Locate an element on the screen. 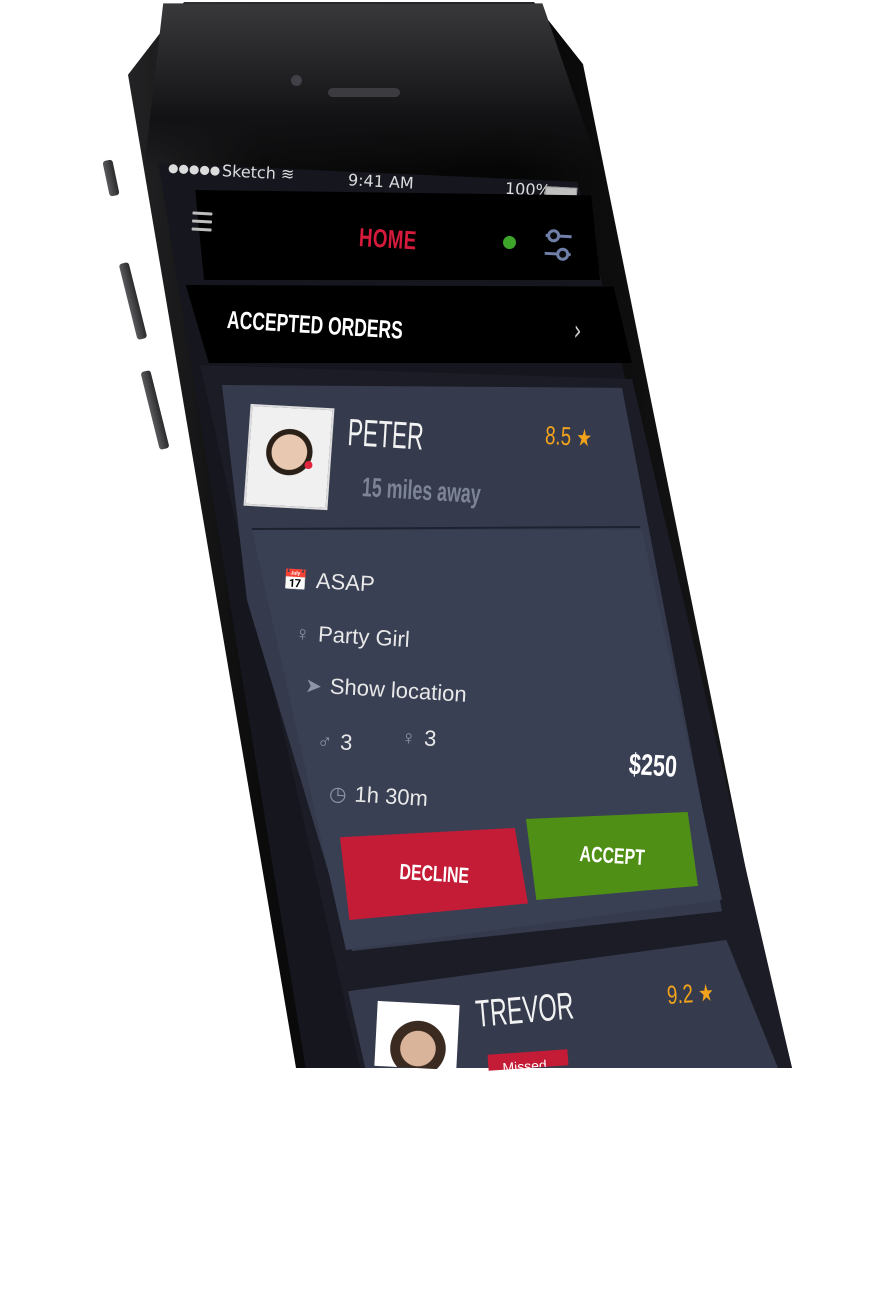  order-when: 📅 ASAP is located at coordinates (328, 582).